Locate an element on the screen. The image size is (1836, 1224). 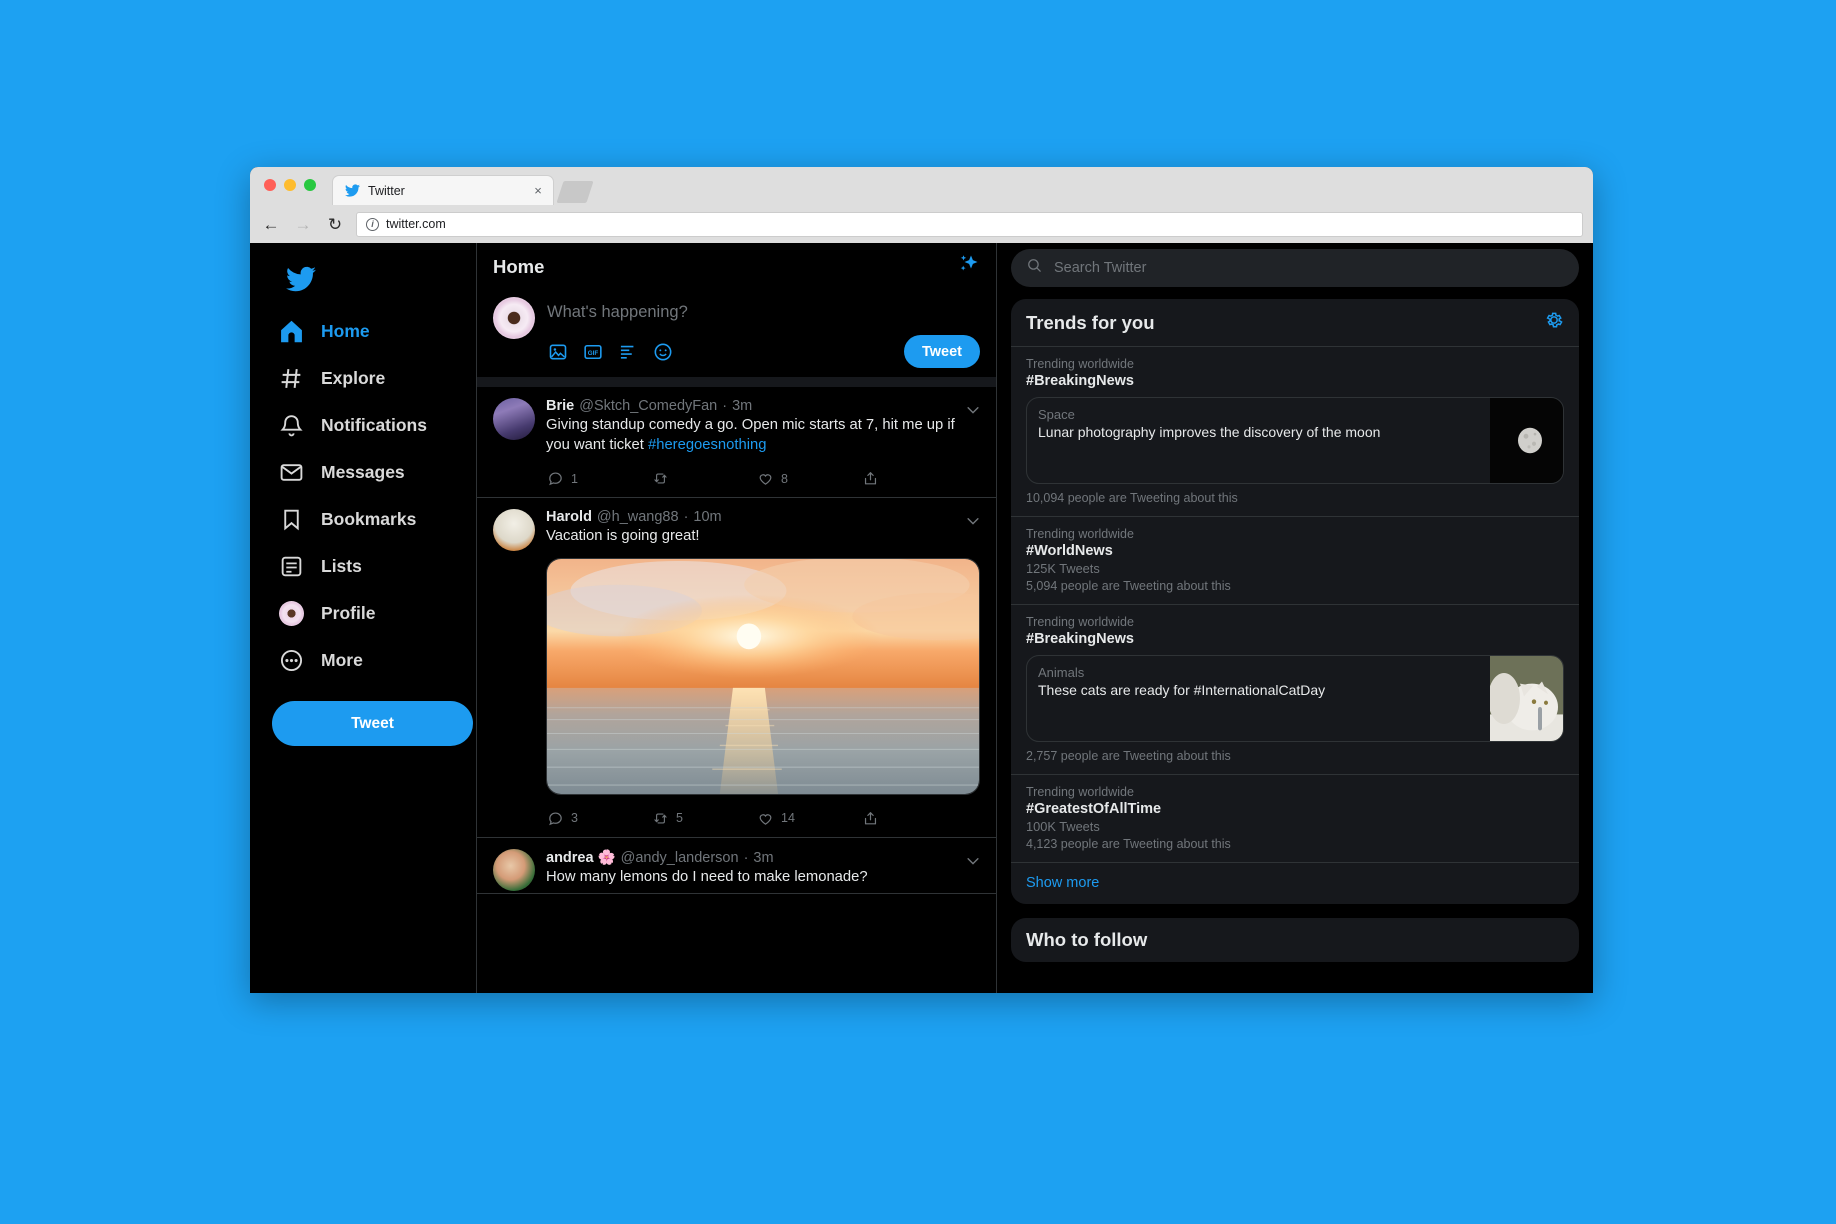
sidebar-item-bookmarks: Bookmarks is located at coordinates (351, 519).